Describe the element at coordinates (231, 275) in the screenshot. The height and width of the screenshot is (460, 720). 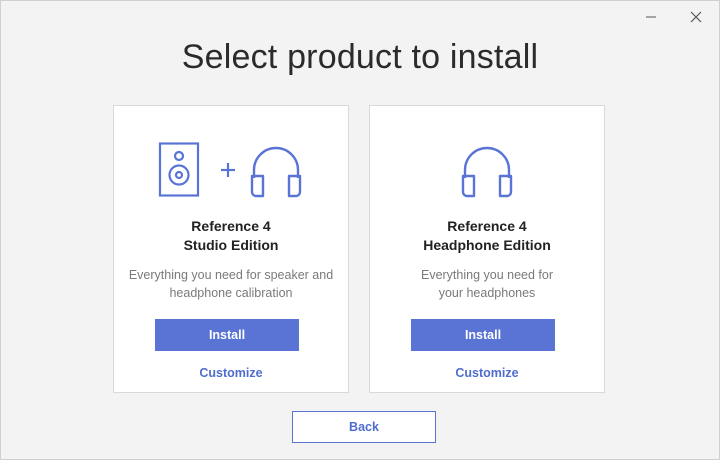
I see `product-description-line1: Everything you need for speaker and` at that location.